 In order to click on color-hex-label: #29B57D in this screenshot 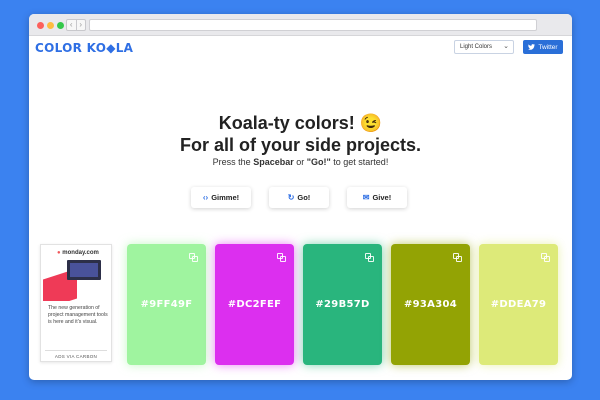, I will do `click(342, 304)`.